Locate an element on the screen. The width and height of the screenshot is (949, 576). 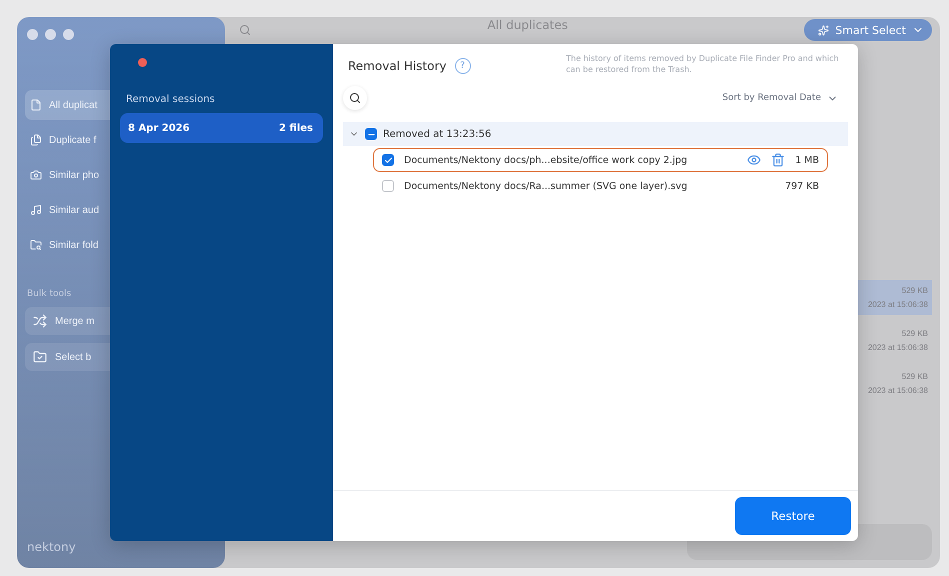
file-icon is located at coordinates (36, 105).